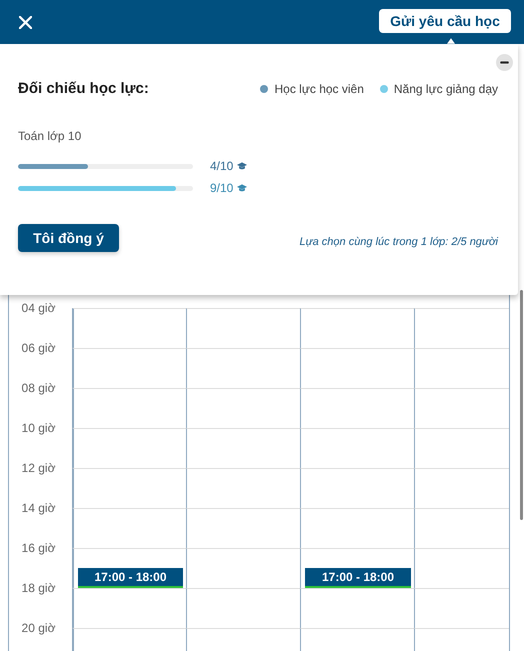 This screenshot has height=651, width=524. Describe the element at coordinates (38, 388) in the screenshot. I see `hour-label: 08 giờ` at that location.